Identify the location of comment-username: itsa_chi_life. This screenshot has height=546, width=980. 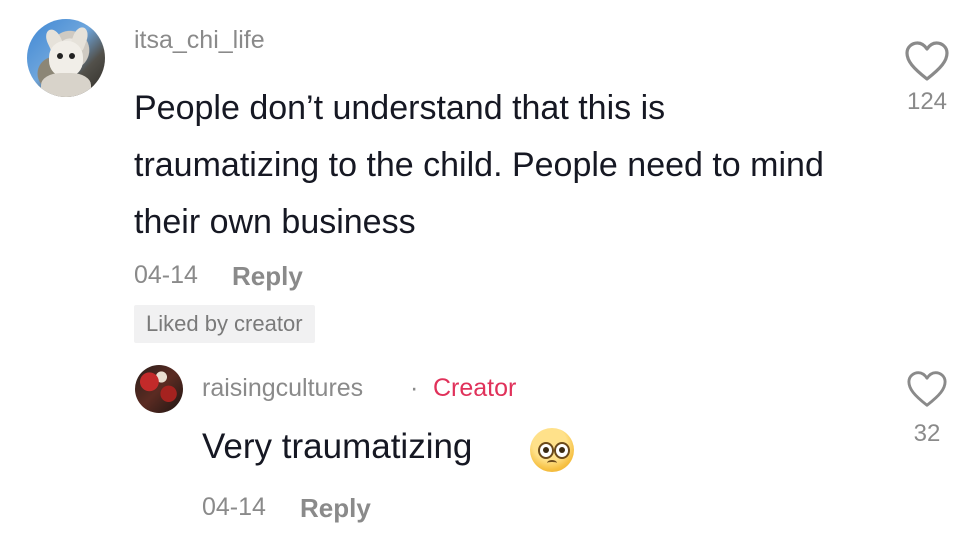
(199, 40).